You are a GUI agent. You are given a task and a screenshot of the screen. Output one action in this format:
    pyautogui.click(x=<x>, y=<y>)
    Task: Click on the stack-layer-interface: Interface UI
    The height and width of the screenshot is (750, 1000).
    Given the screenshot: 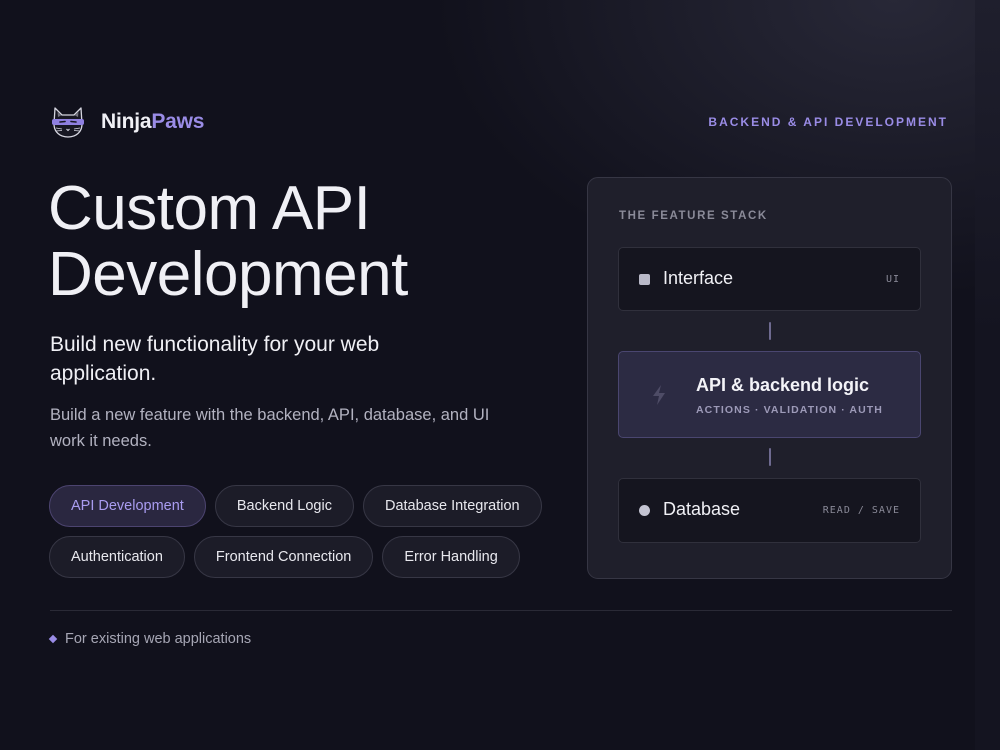 What is the action you would take?
    pyautogui.click(x=769, y=279)
    